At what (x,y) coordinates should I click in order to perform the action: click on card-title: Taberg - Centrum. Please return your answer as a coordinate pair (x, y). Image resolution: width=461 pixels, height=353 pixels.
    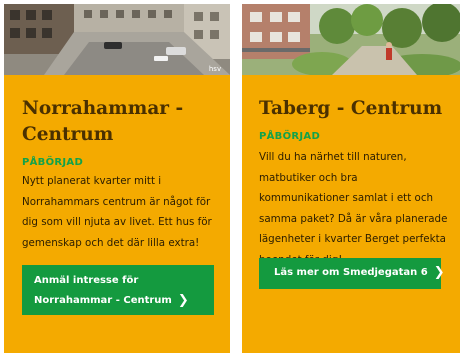
    Looking at the image, I should click on (359, 109).